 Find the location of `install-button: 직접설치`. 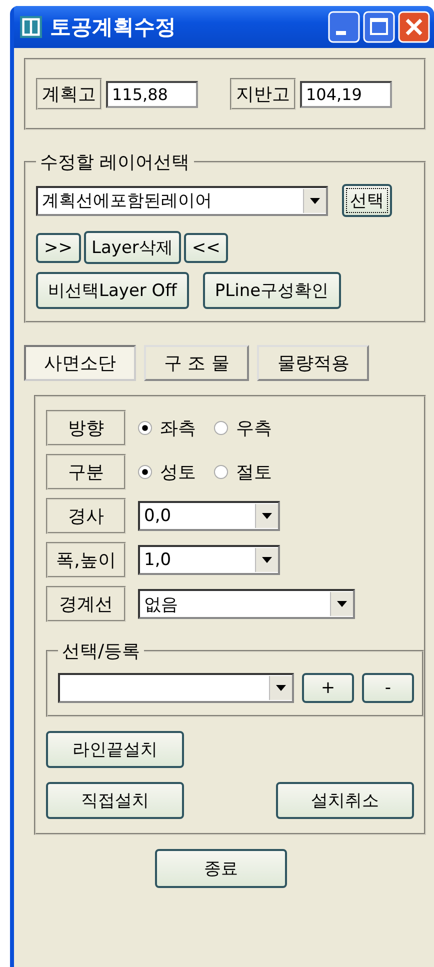

install-button: 직접설치 is located at coordinates (115, 800).